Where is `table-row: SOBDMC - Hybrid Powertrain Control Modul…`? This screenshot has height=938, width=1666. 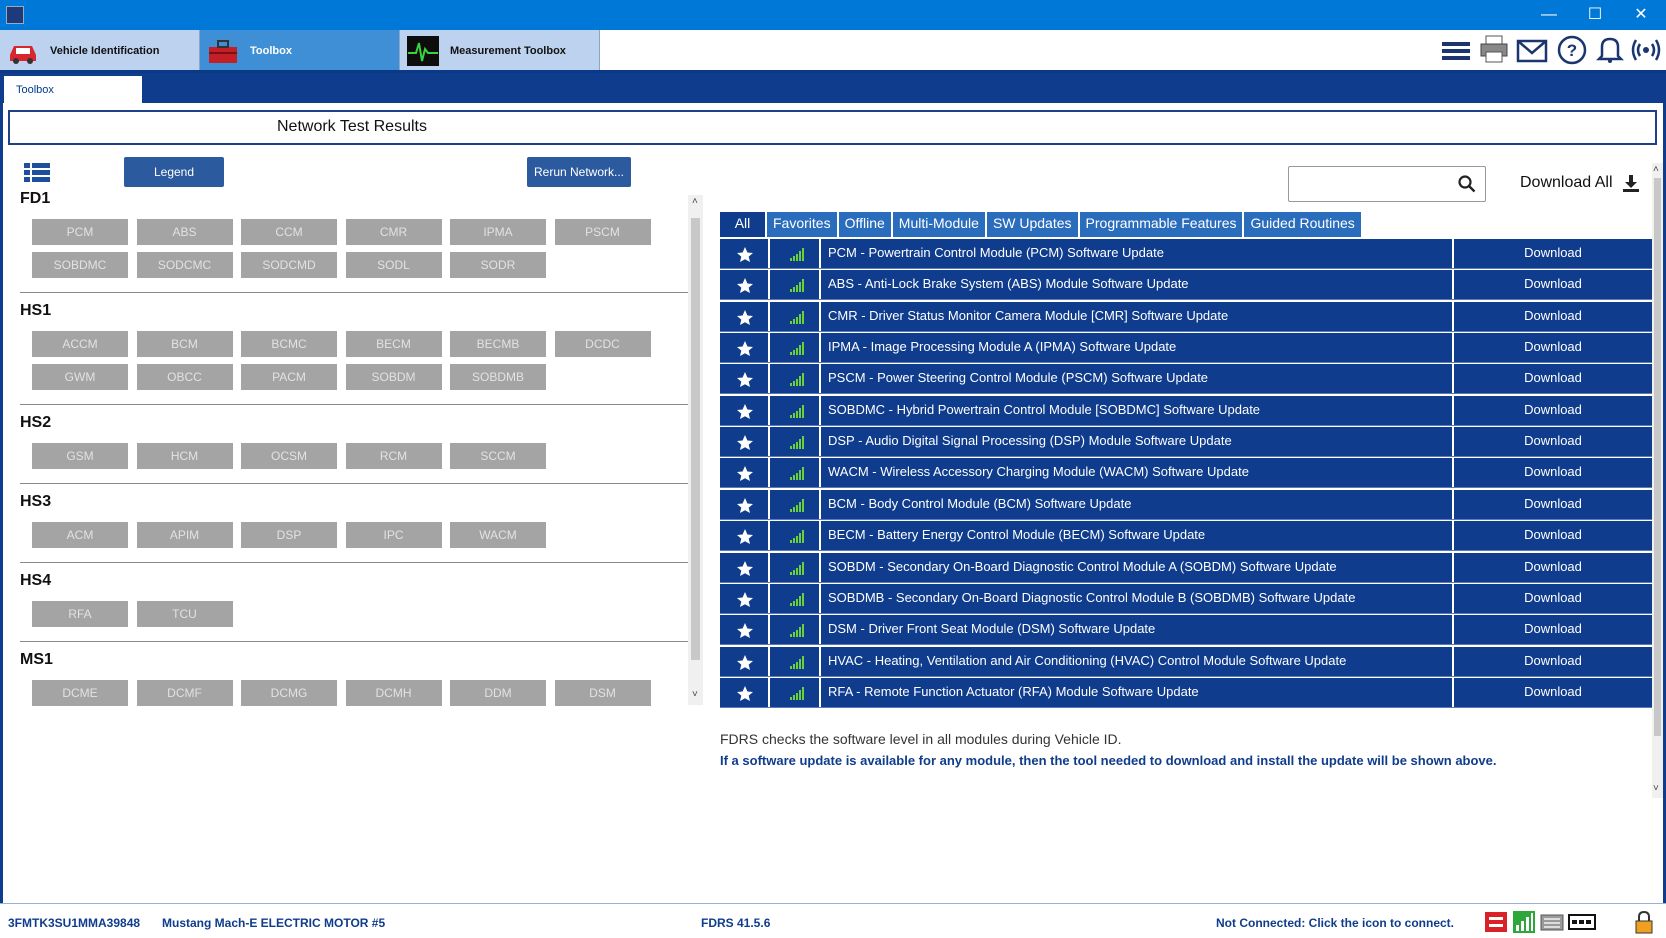 table-row: SOBDMC - Hybrid Powertrain Control Modul… is located at coordinates (1186, 410).